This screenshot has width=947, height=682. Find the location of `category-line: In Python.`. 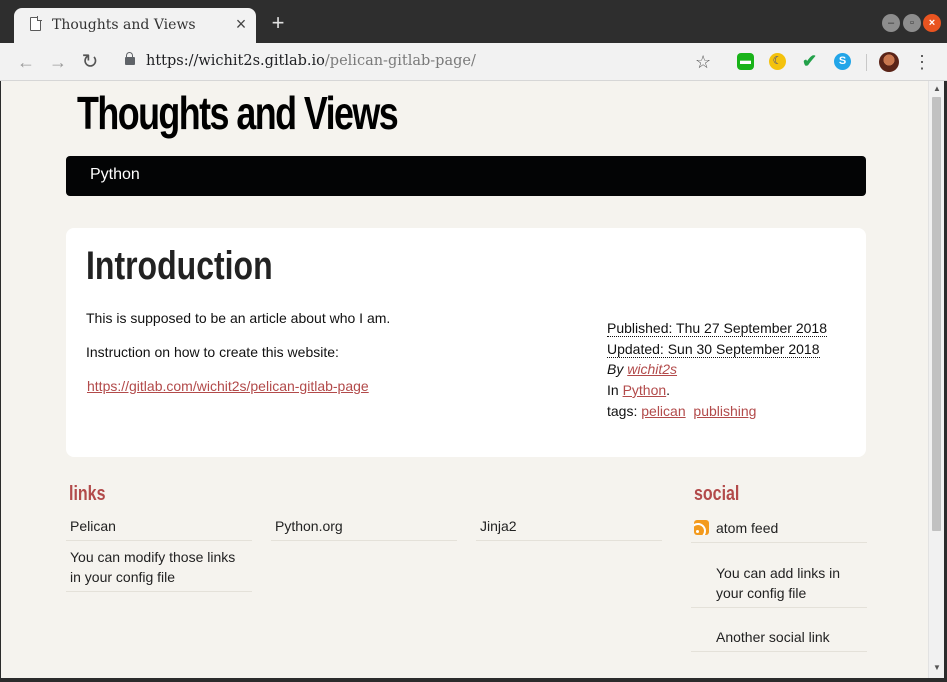

category-line: In Python. is located at coordinates (638, 390).